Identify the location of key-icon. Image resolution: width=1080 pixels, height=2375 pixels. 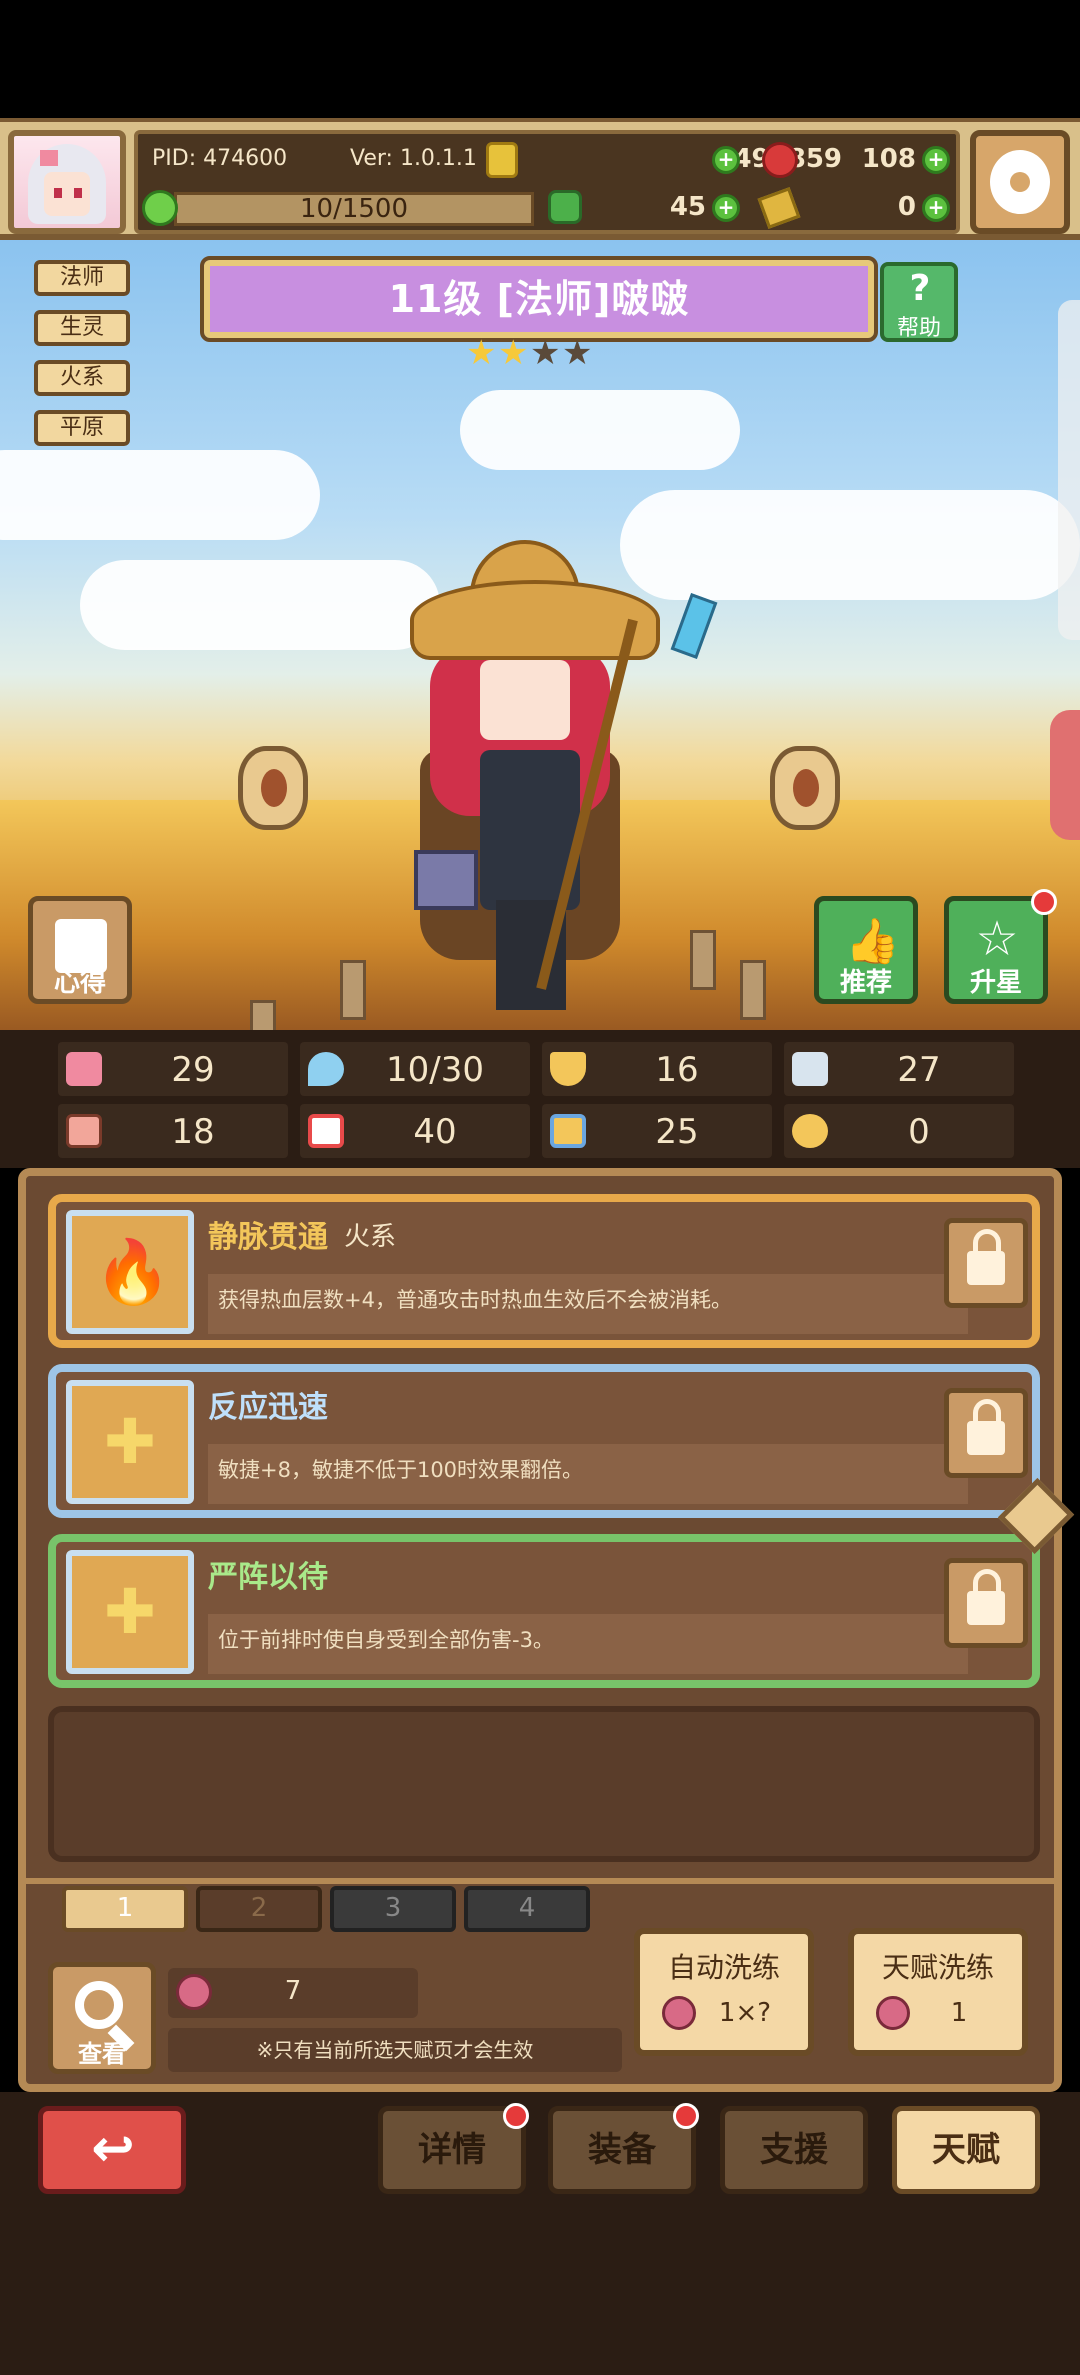
(779, 208).